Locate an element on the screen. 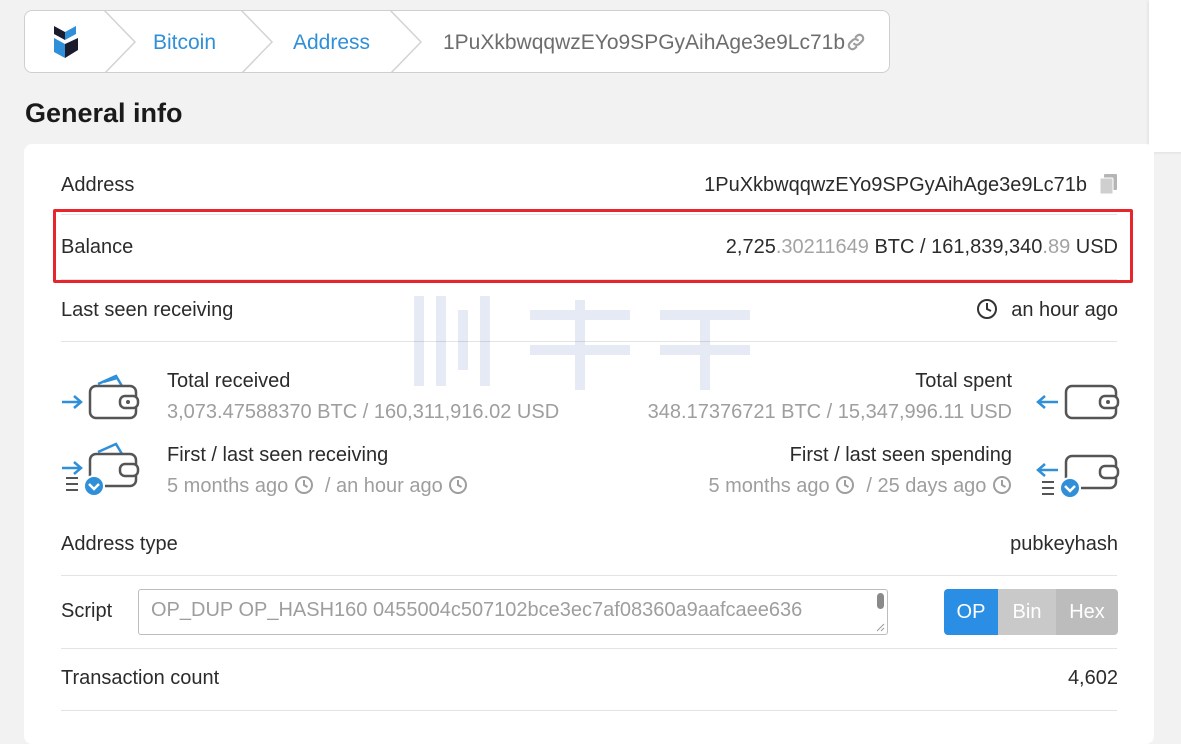 This screenshot has width=1181, height=744. balance-usd-decimals: .89 is located at coordinates (1056, 247).